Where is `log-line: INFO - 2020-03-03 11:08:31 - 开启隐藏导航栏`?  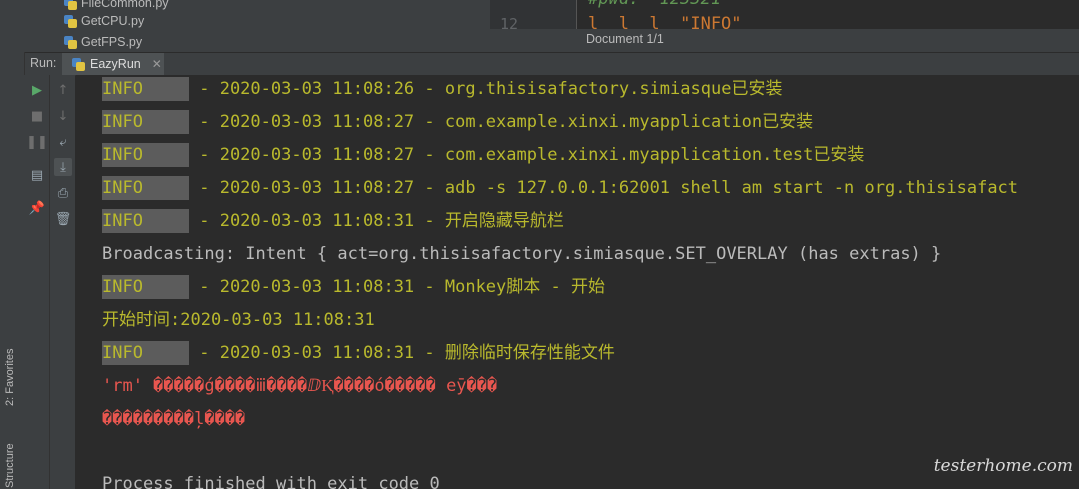 log-line: INFO - 2020-03-03 11:08:31 - 开启隐藏导航栏 is located at coordinates (333, 221).